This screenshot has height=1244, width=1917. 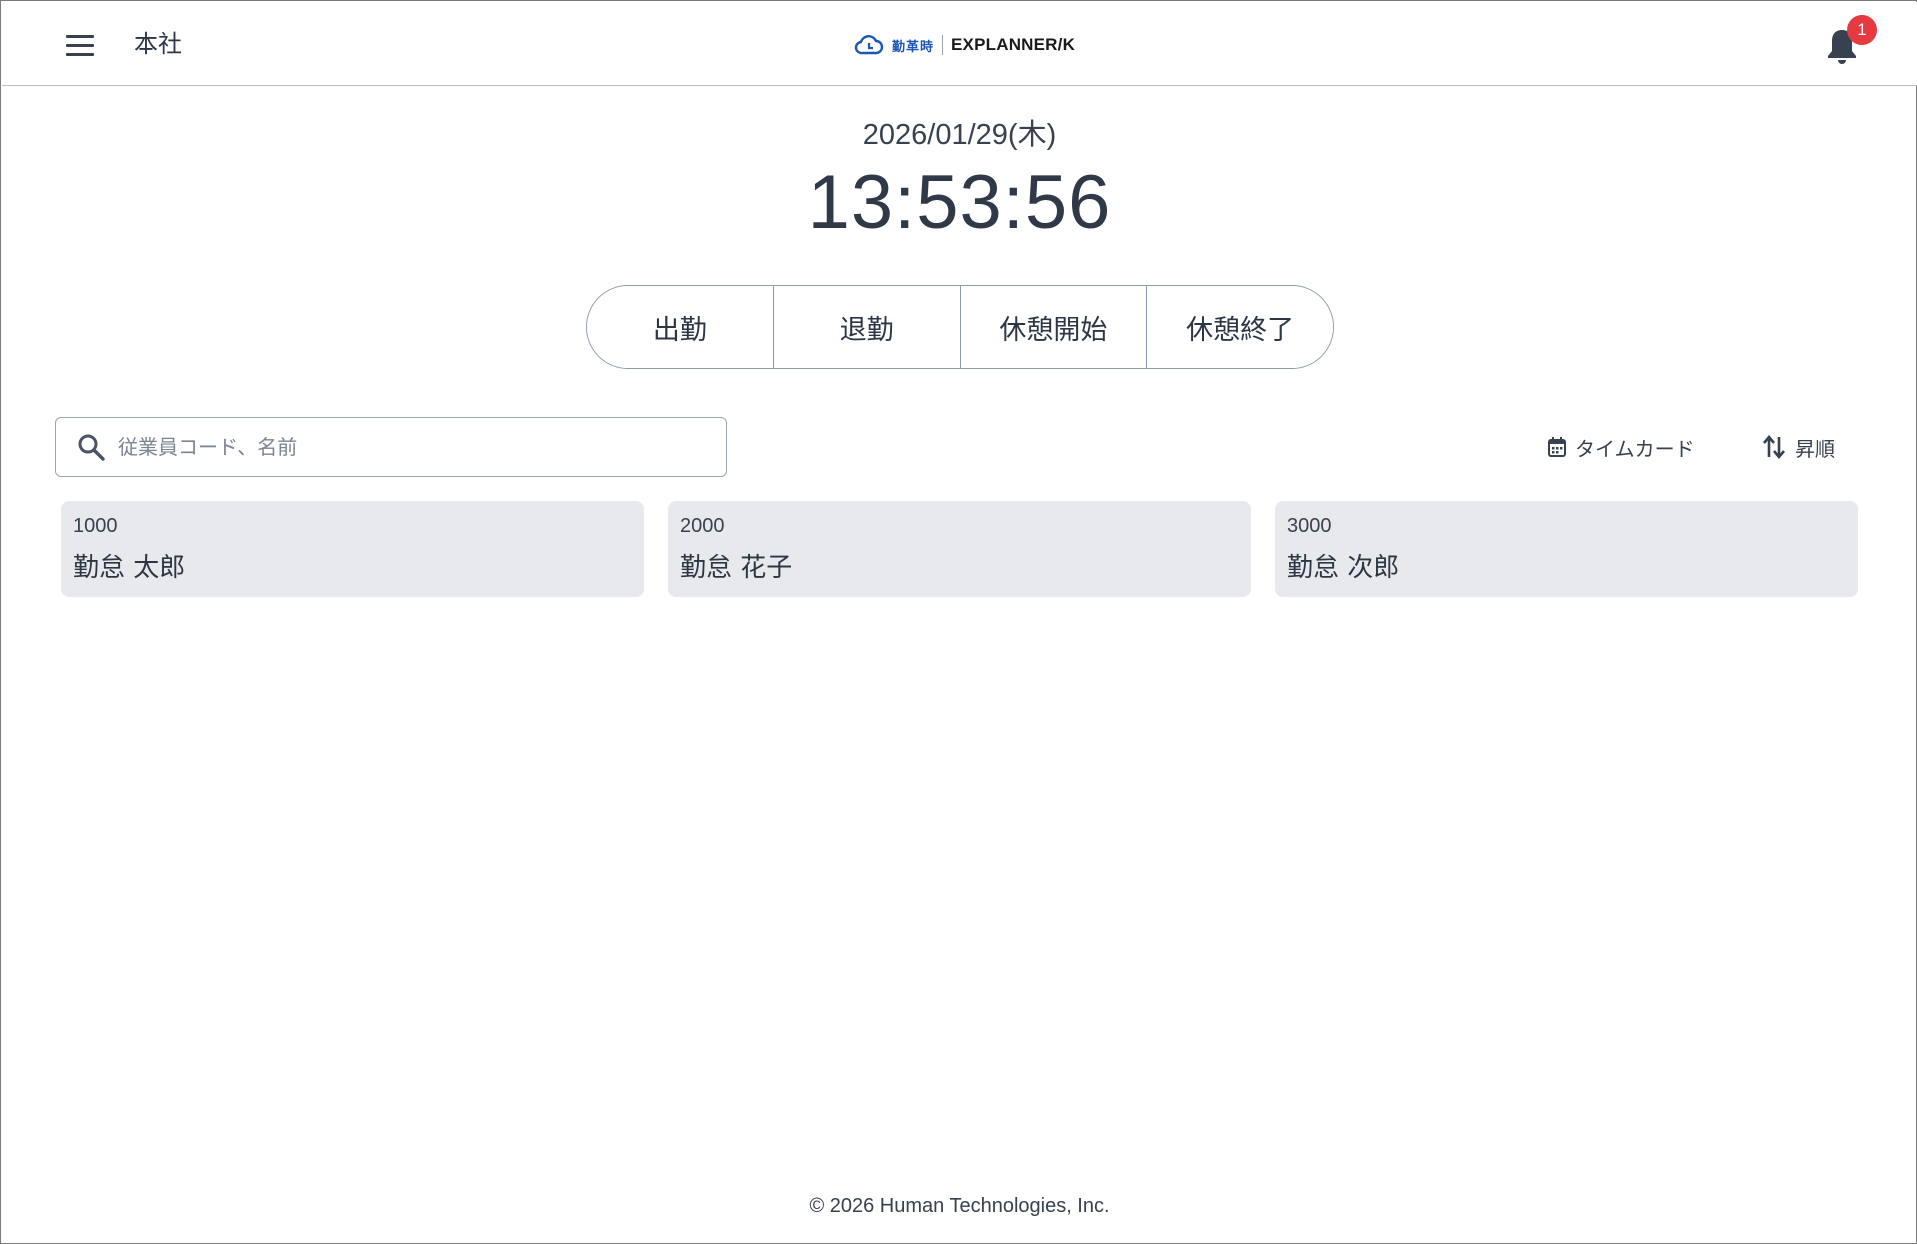 I want to click on logo-english-text: EXPLANNER/K, so click(x=1013, y=44).